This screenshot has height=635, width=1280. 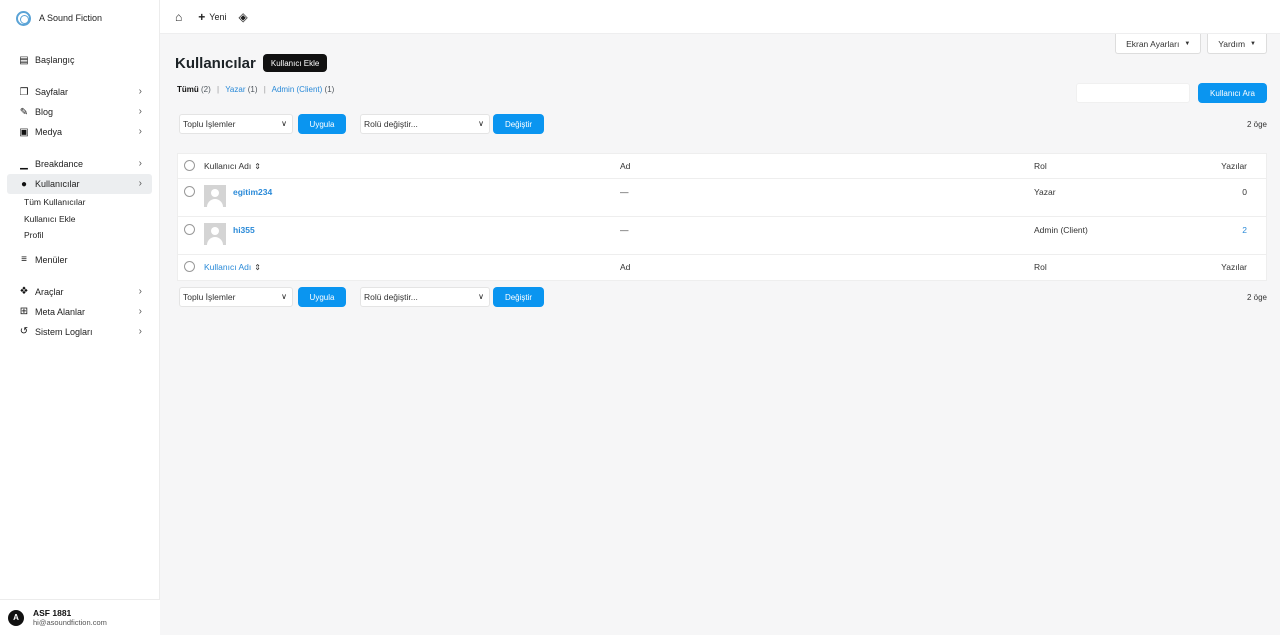 I want to click on sidebar-item-menus: ≡ Menüler, so click(x=79, y=260).